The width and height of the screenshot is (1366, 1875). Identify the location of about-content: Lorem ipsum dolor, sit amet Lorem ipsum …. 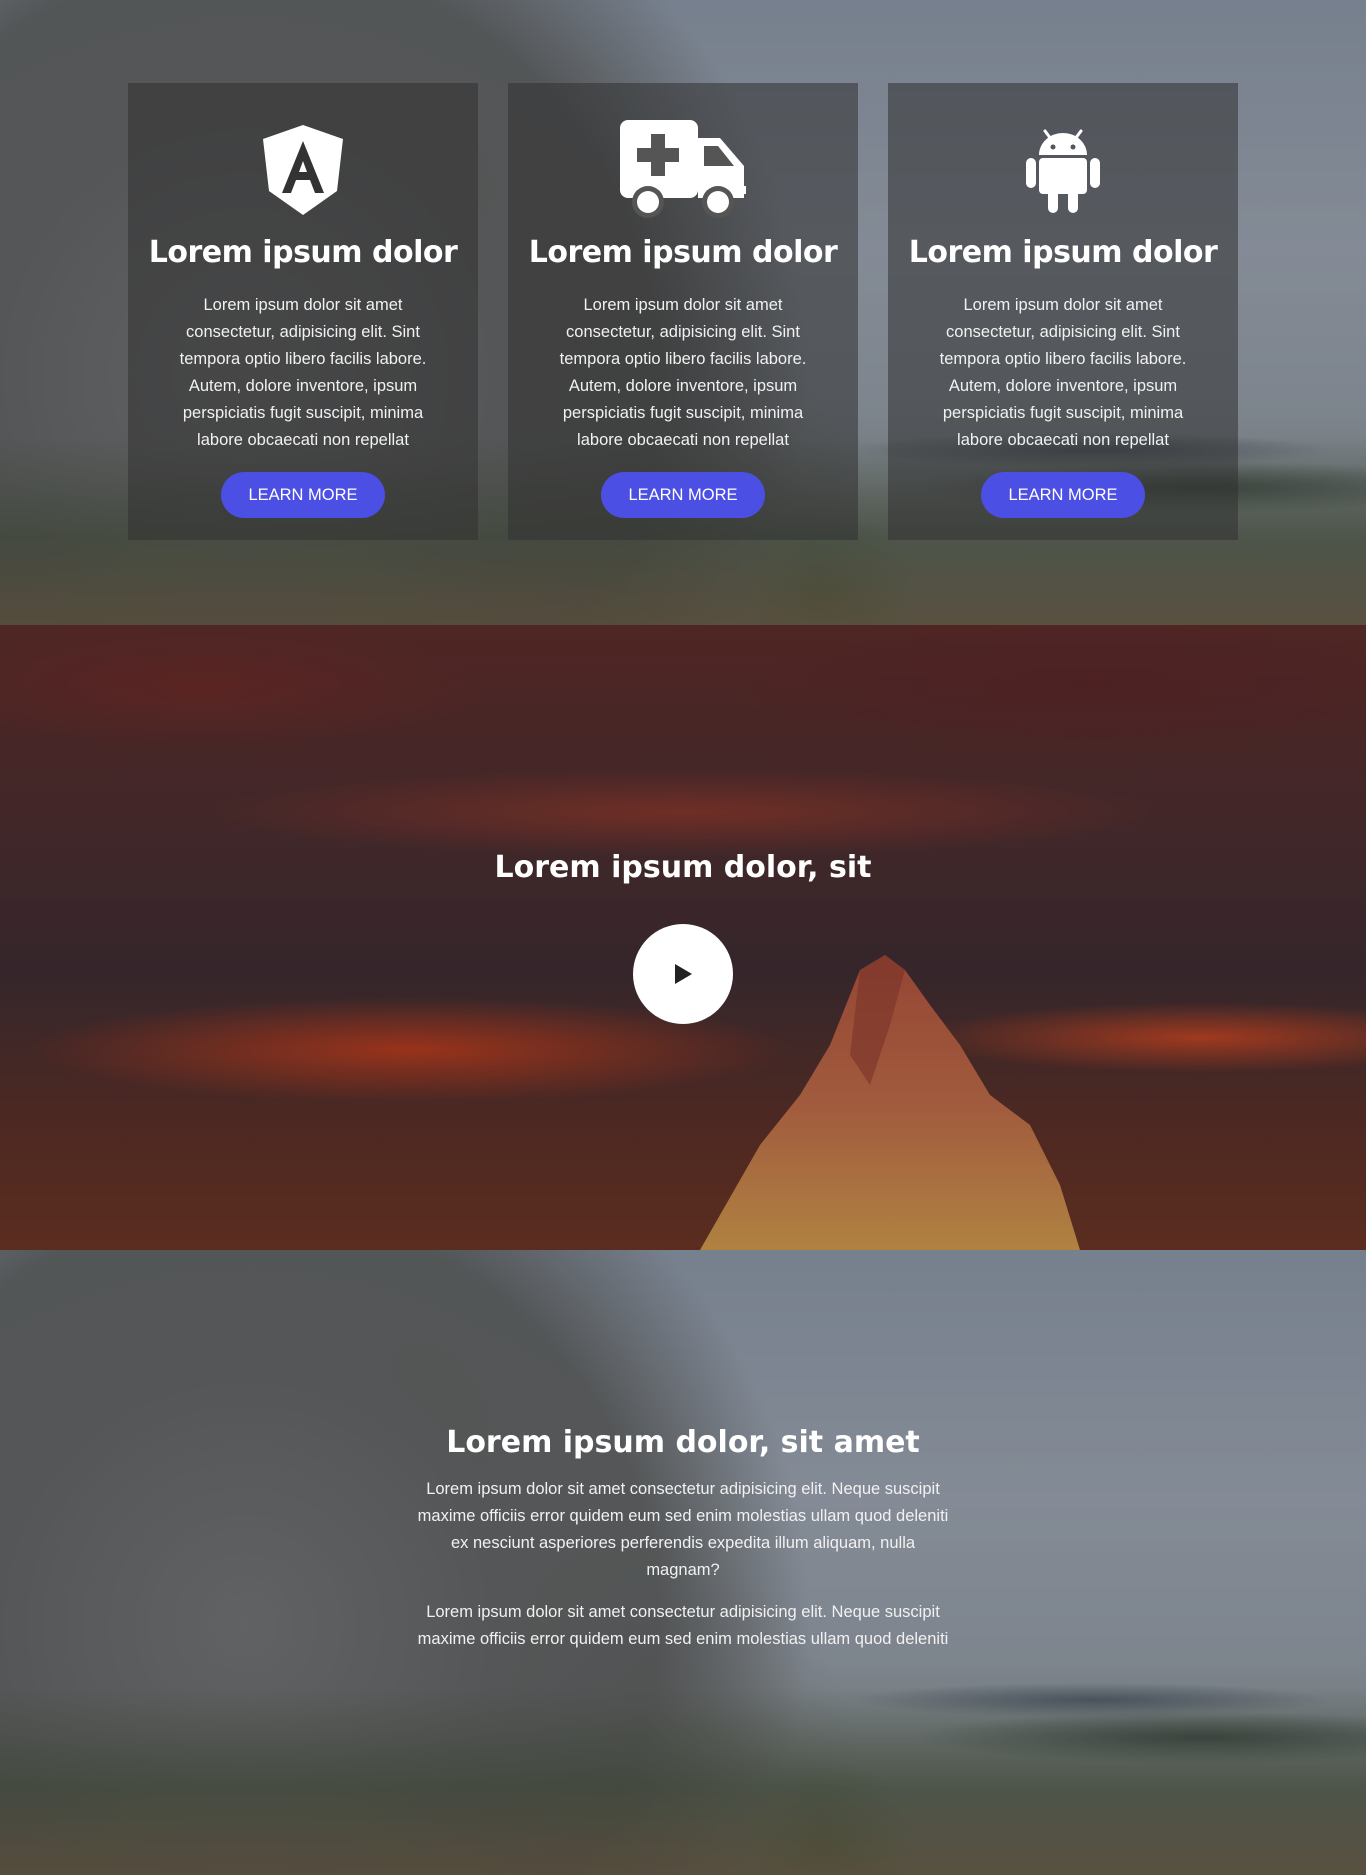
(683, 1539).